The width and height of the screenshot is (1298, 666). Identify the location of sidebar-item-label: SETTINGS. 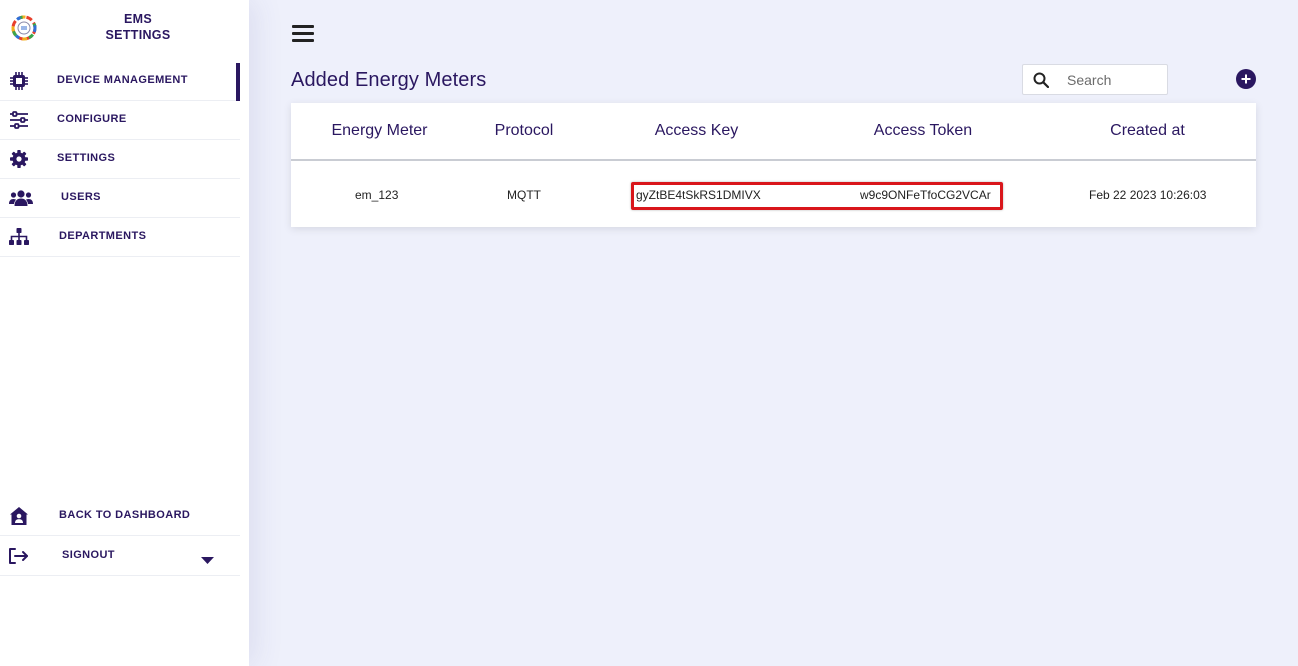
(86, 158).